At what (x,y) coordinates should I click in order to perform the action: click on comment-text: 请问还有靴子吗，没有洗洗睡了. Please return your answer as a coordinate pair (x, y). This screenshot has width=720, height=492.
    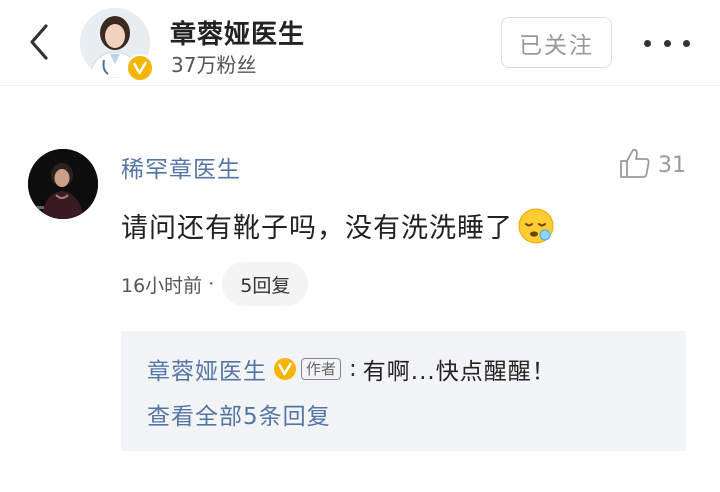
    Looking at the image, I should click on (317, 228).